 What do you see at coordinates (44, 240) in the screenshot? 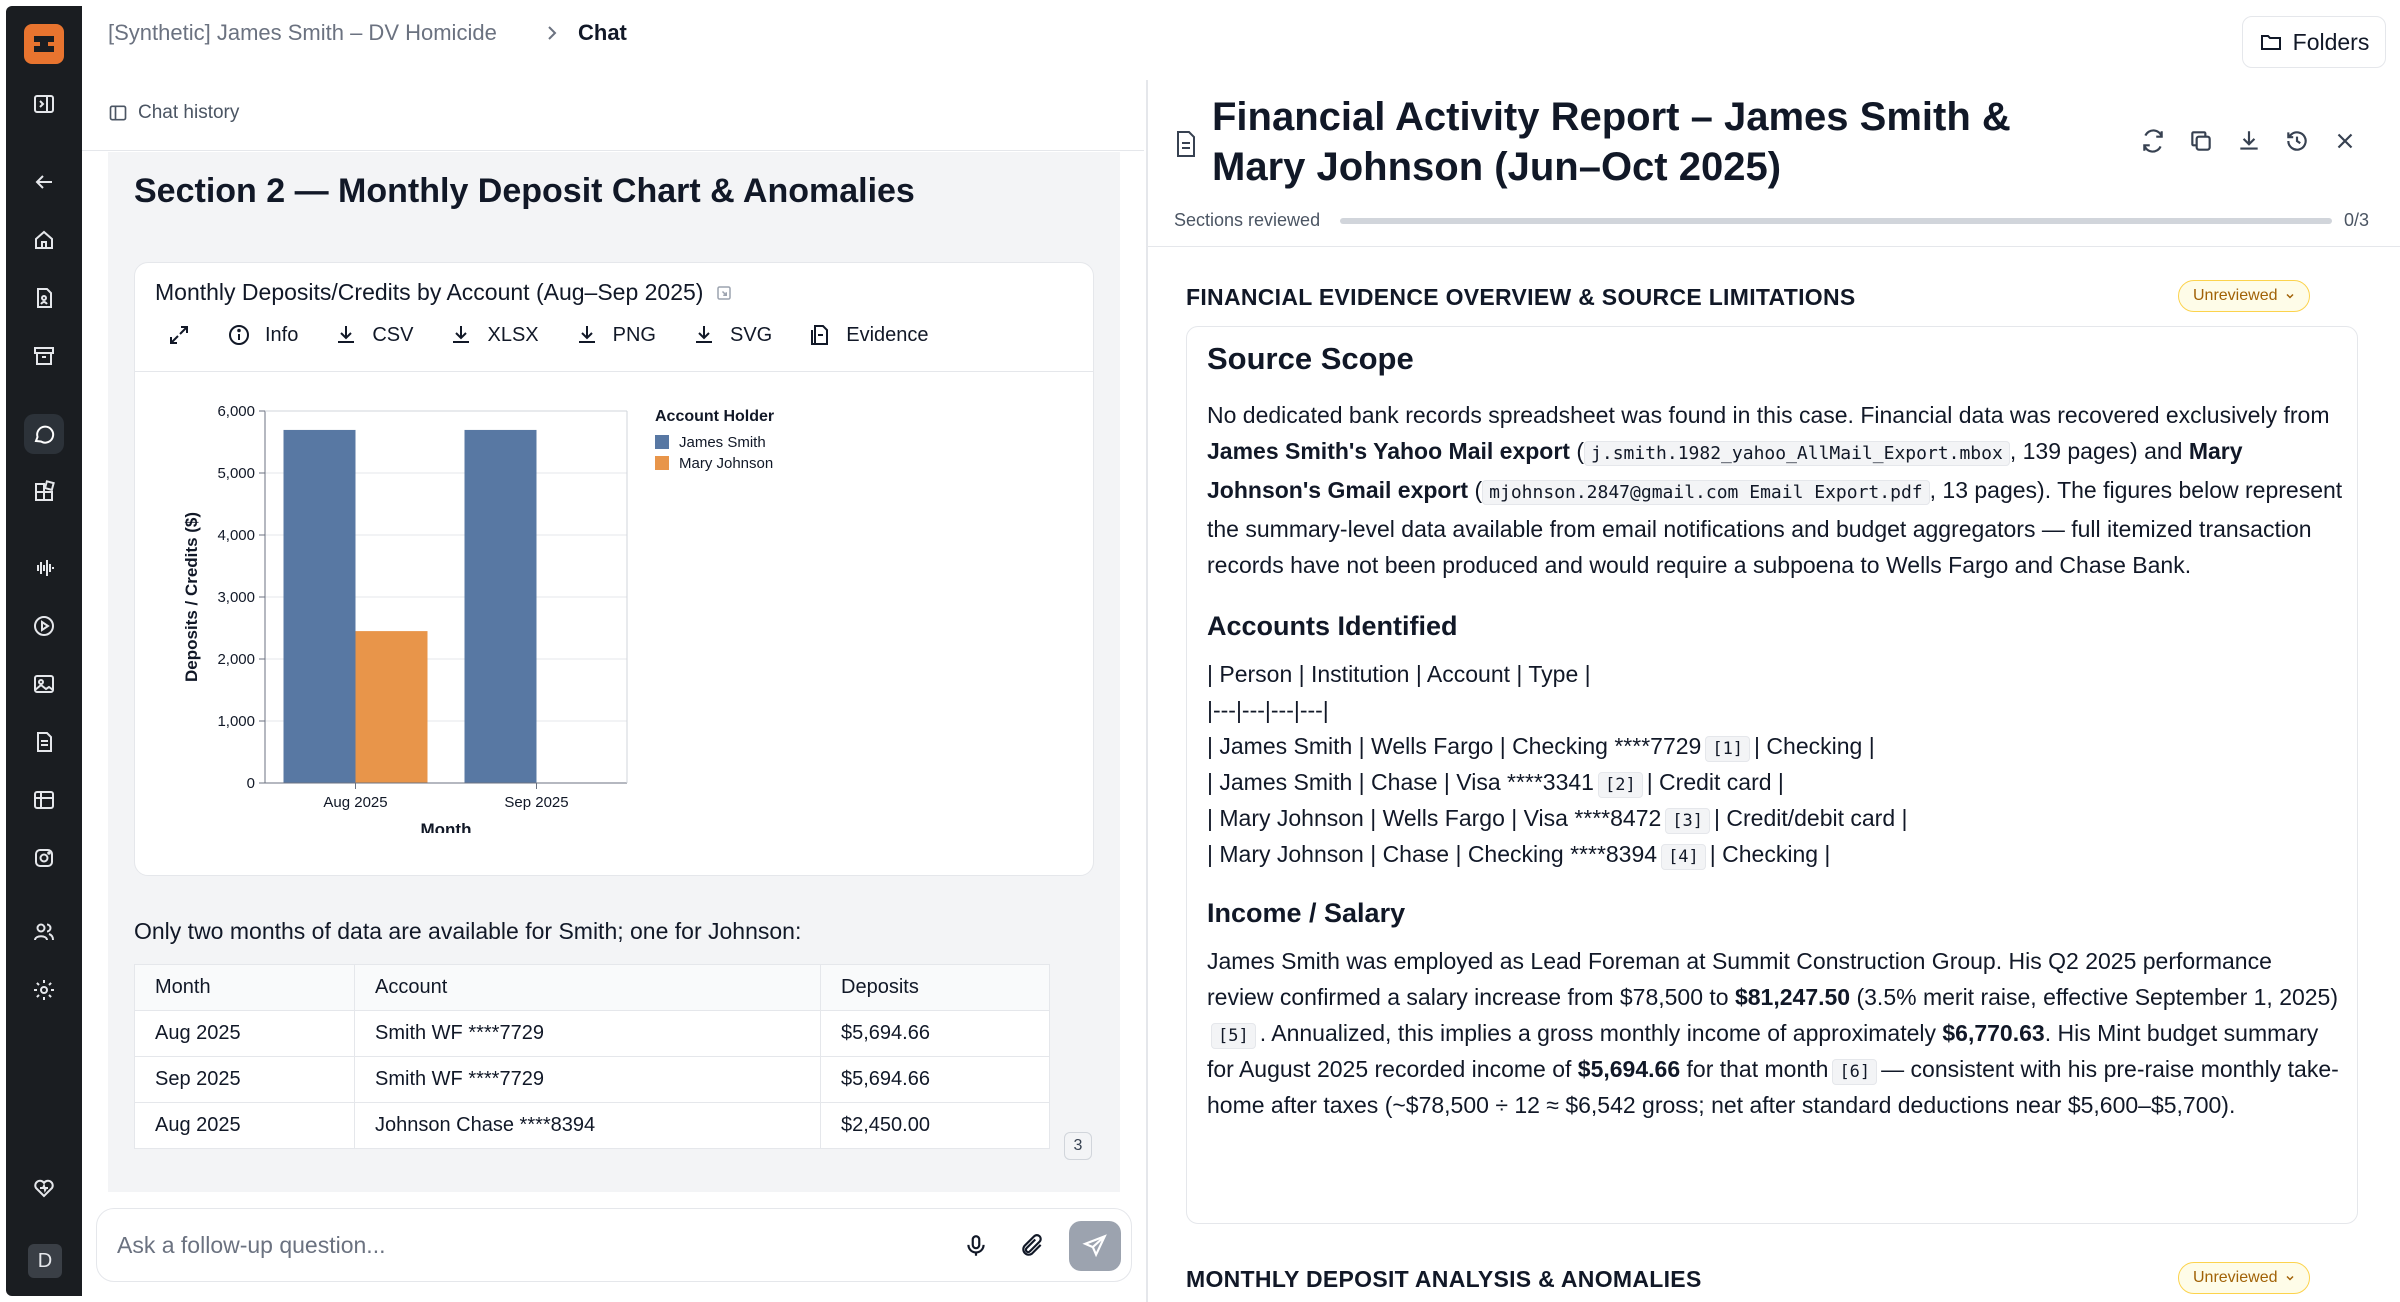
I see `home-icon` at bounding box center [44, 240].